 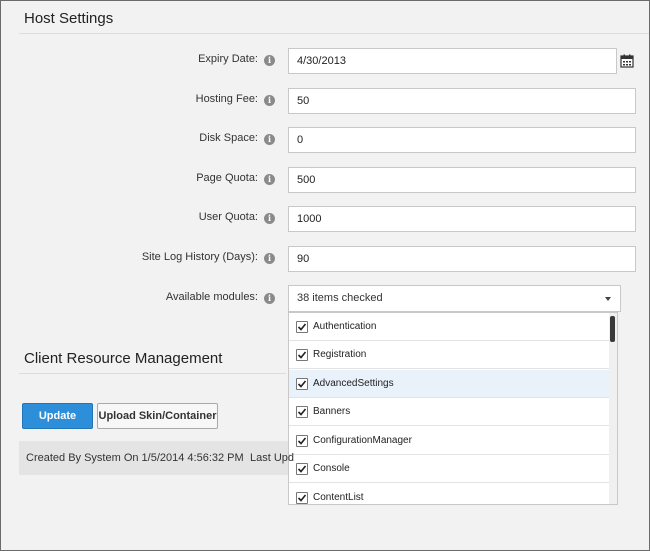 I want to click on scroll-thumb, so click(x=612, y=329).